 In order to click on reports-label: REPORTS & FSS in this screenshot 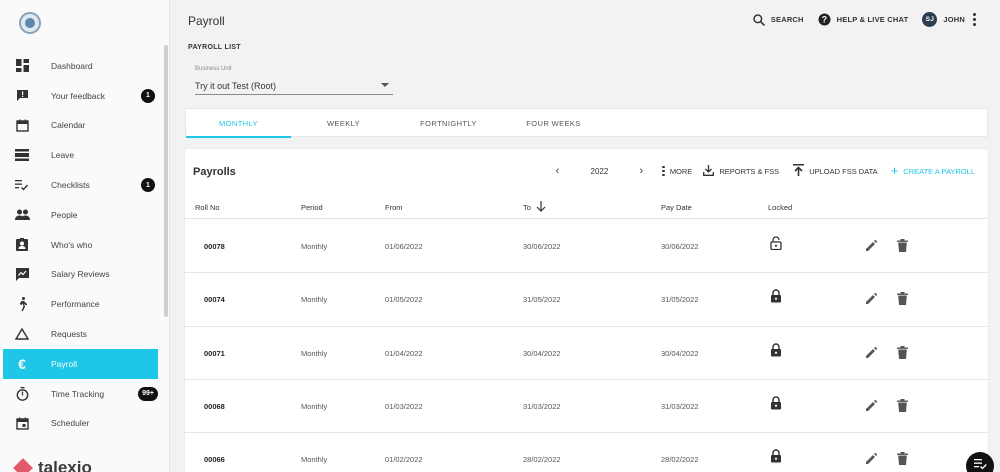, I will do `click(749, 171)`.